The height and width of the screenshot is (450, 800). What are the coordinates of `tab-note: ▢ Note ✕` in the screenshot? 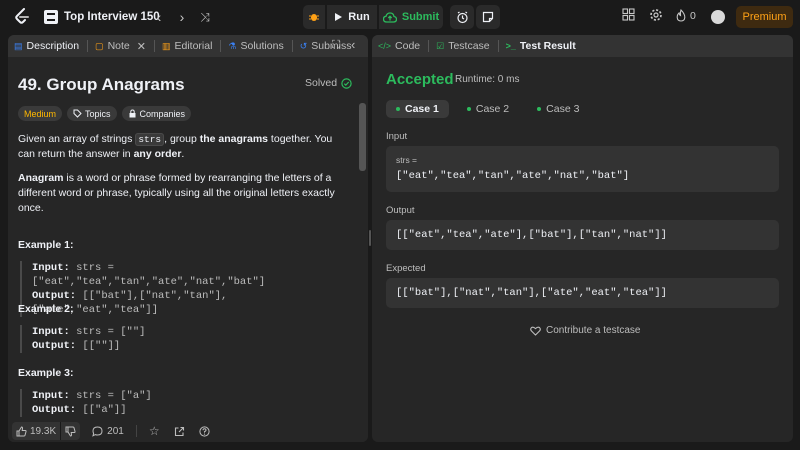 It's located at (120, 46).